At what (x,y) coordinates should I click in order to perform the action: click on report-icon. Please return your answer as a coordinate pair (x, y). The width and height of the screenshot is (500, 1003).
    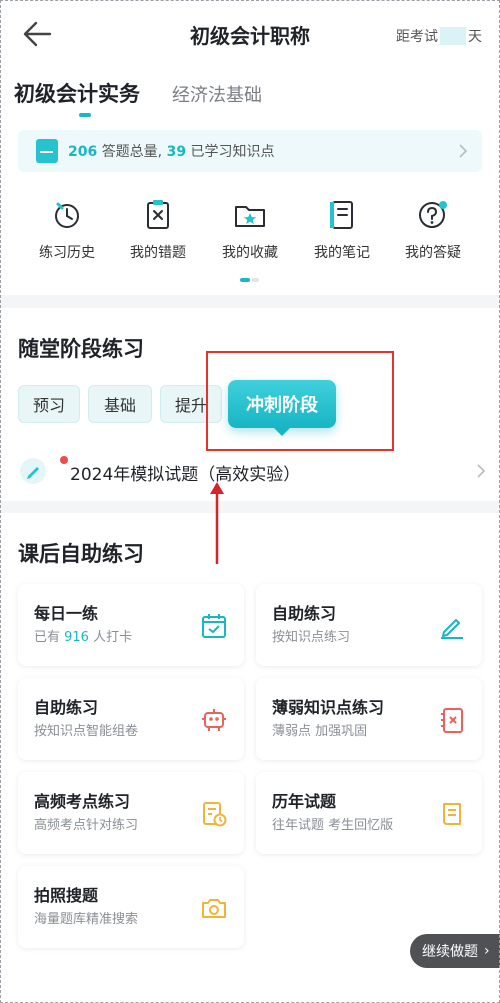
    Looking at the image, I should click on (47, 151).